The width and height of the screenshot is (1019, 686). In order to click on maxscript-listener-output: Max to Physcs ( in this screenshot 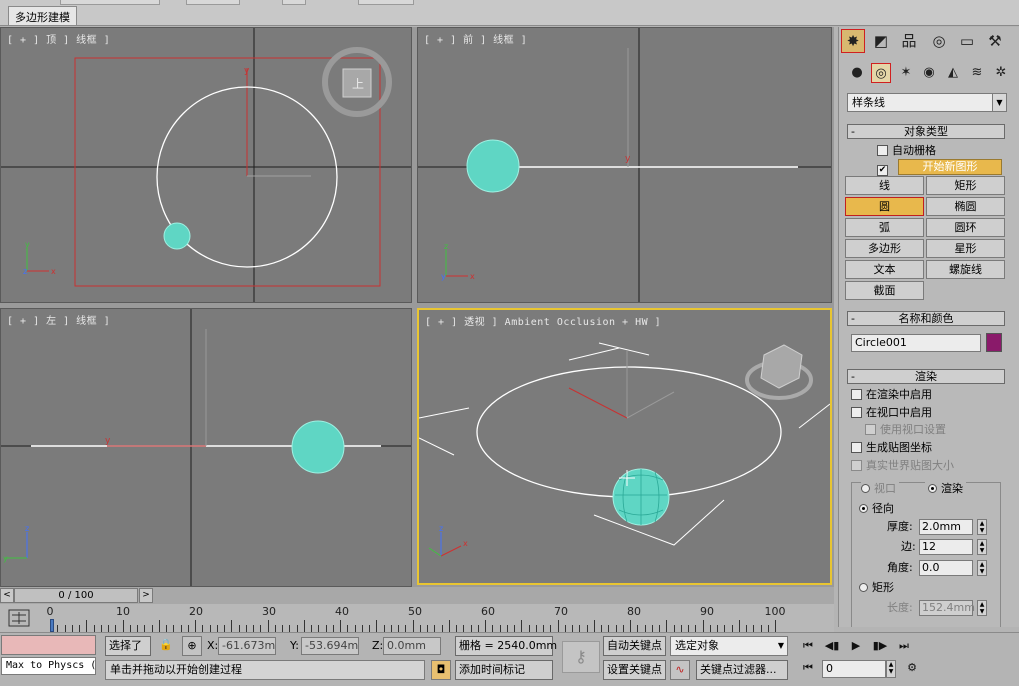, I will do `click(48, 666)`.